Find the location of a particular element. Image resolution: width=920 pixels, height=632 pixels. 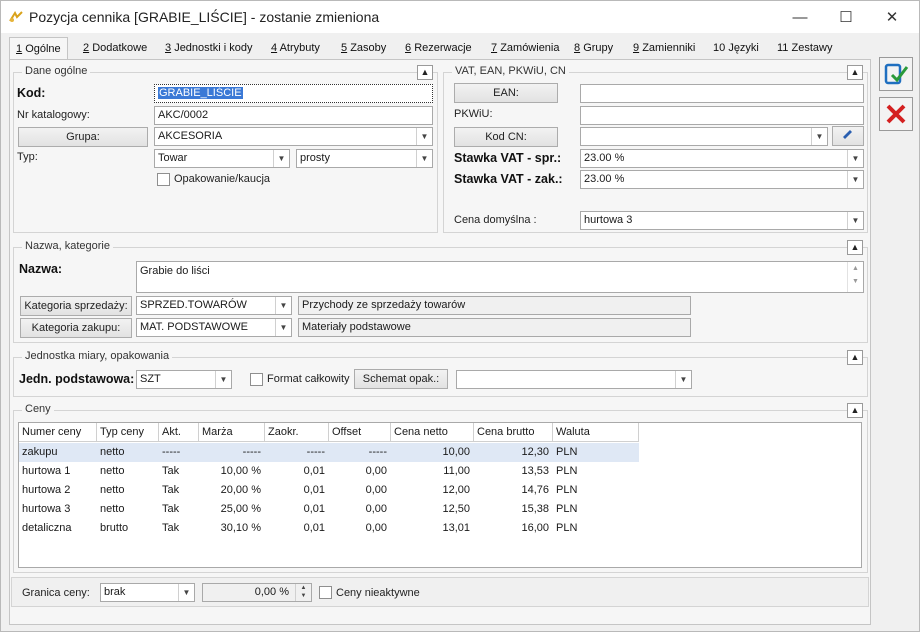

col-waluta: Waluta is located at coordinates (596, 432).